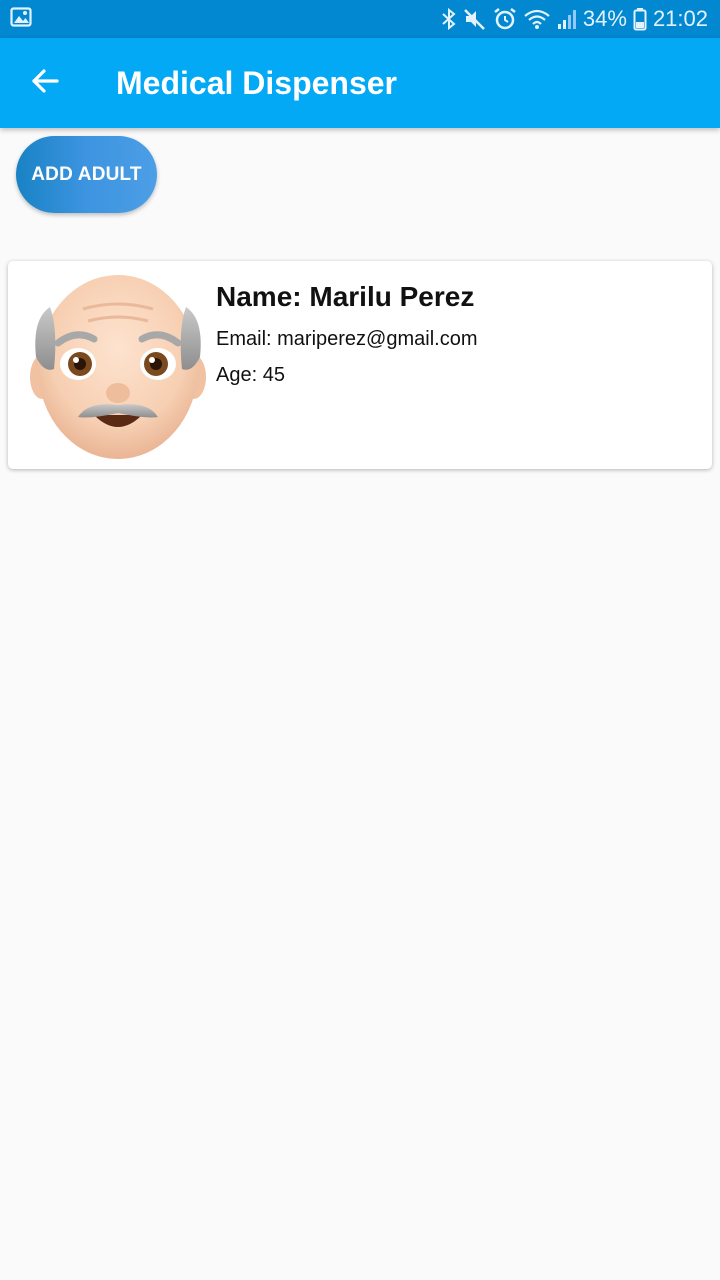 This screenshot has width=720, height=1280. What do you see at coordinates (537, 19) in the screenshot?
I see `wifi-icon` at bounding box center [537, 19].